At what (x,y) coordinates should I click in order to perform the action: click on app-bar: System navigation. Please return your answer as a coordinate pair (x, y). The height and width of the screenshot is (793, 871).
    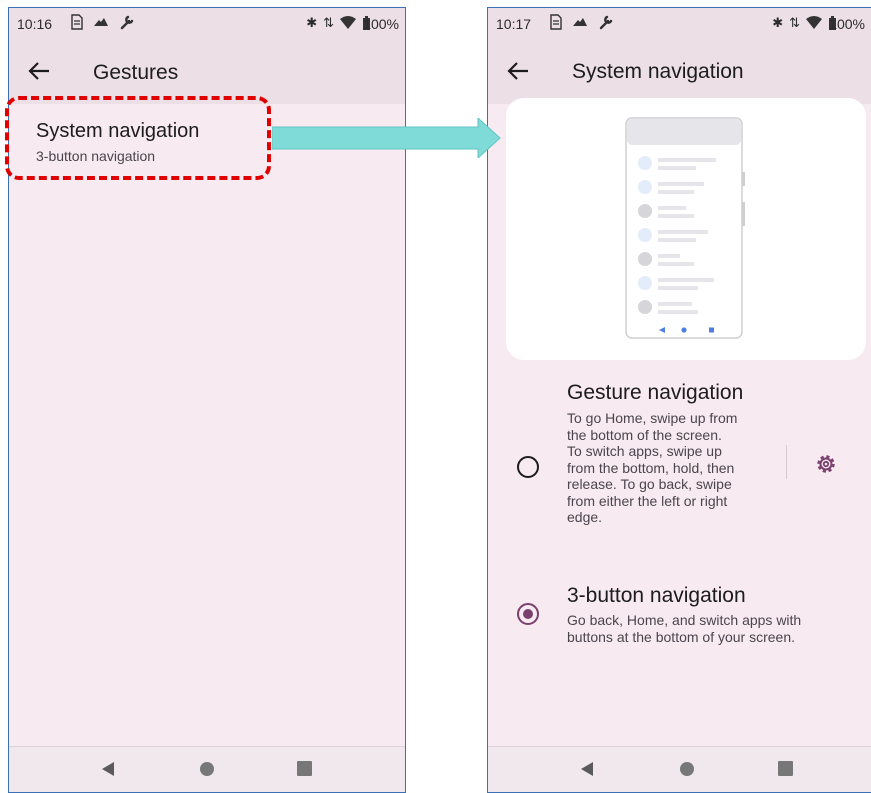
    Looking at the image, I should click on (679, 71).